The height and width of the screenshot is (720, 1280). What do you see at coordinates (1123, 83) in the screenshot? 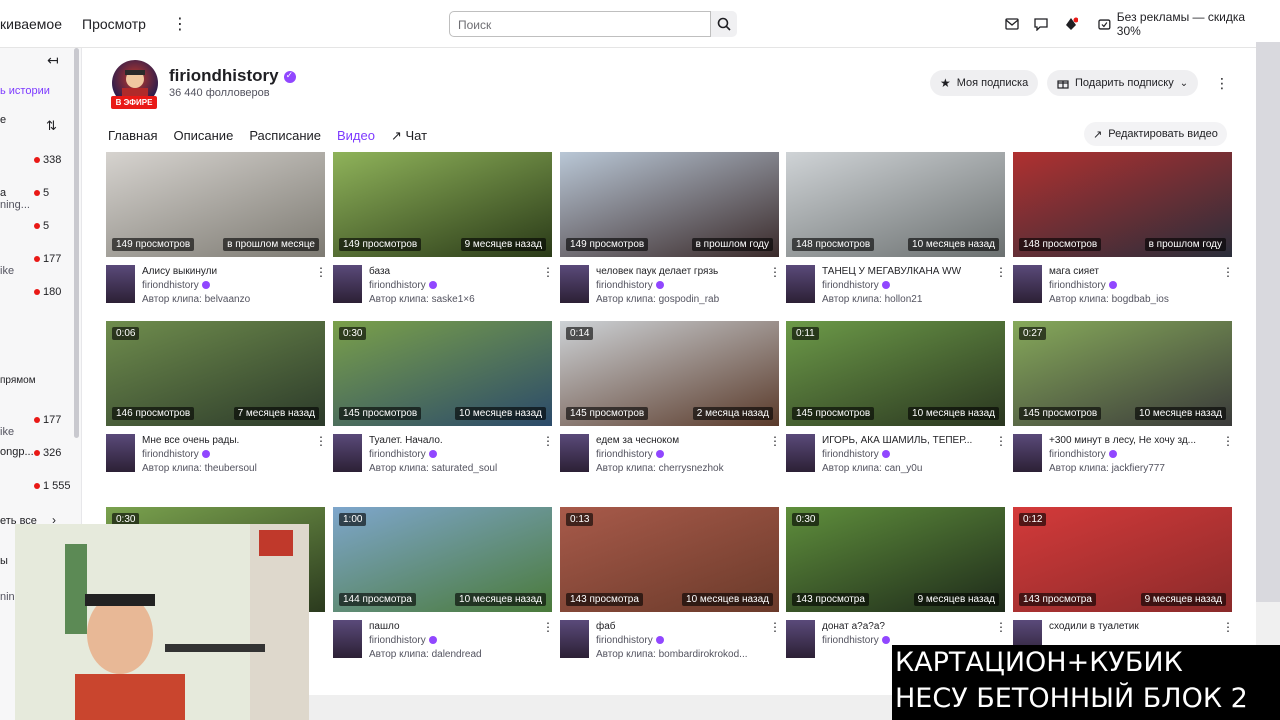
I see `gift-subscription-button: Подарить подписку ⌄` at bounding box center [1123, 83].